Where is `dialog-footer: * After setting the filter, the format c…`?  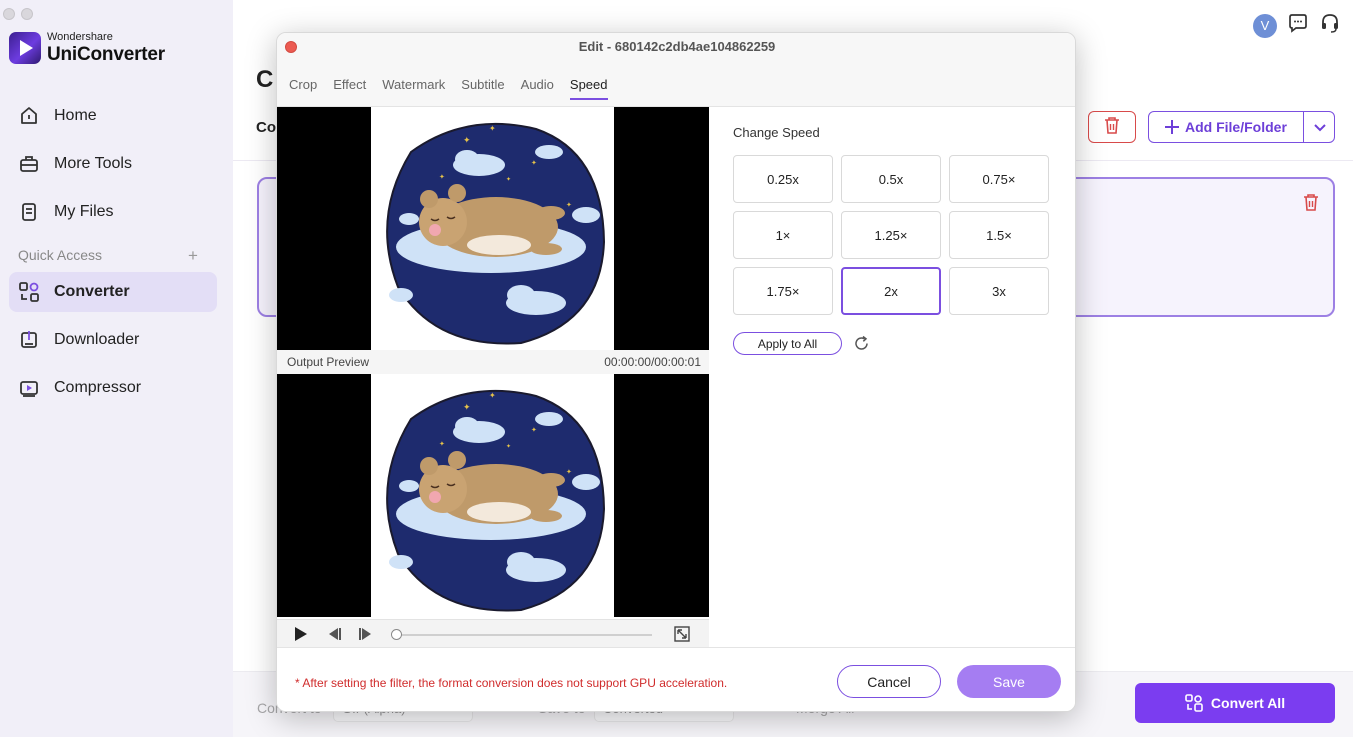
dialog-footer: * After setting the filter, the format c… is located at coordinates (676, 679).